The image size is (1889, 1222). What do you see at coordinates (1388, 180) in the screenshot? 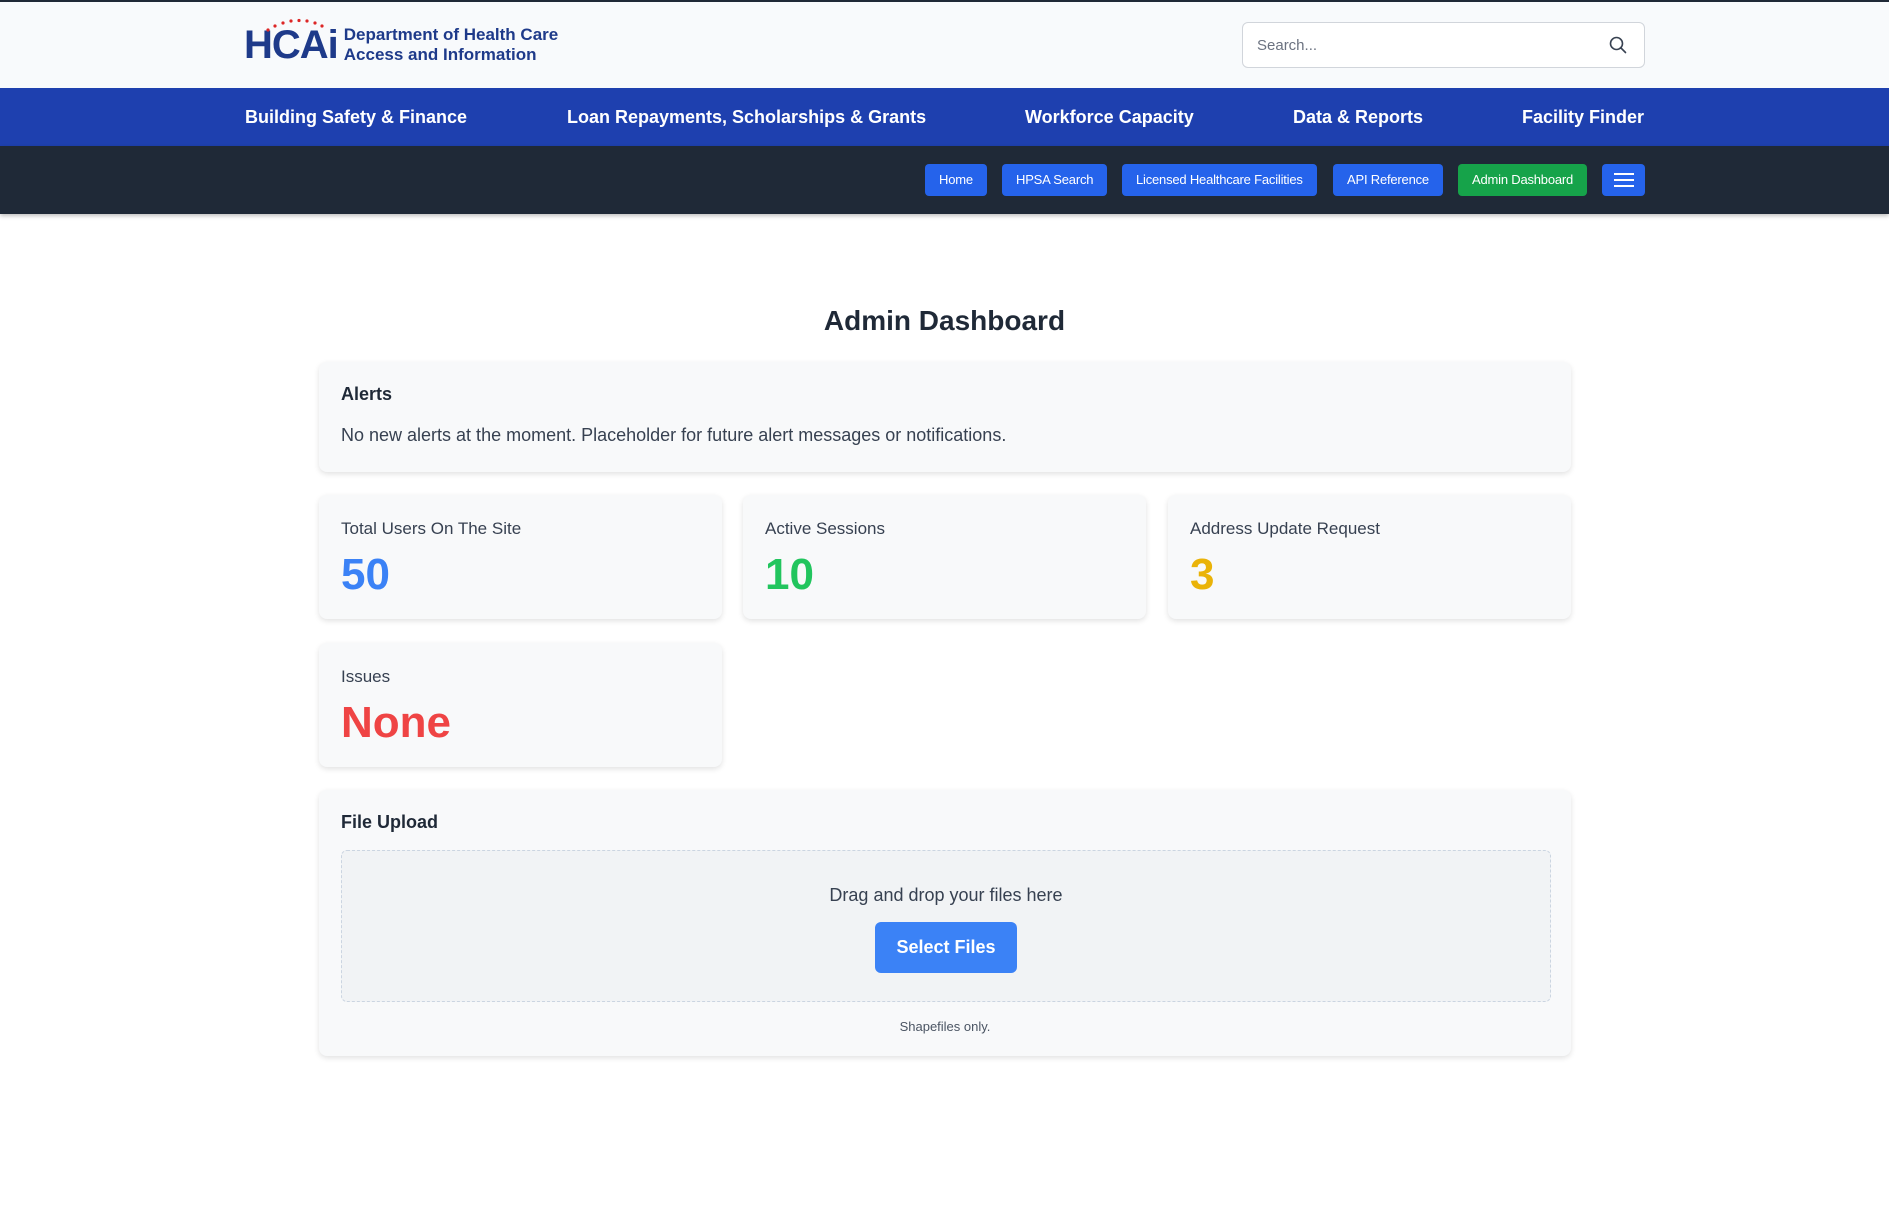
I see `subnav-api-reference-button: API Reference` at bounding box center [1388, 180].